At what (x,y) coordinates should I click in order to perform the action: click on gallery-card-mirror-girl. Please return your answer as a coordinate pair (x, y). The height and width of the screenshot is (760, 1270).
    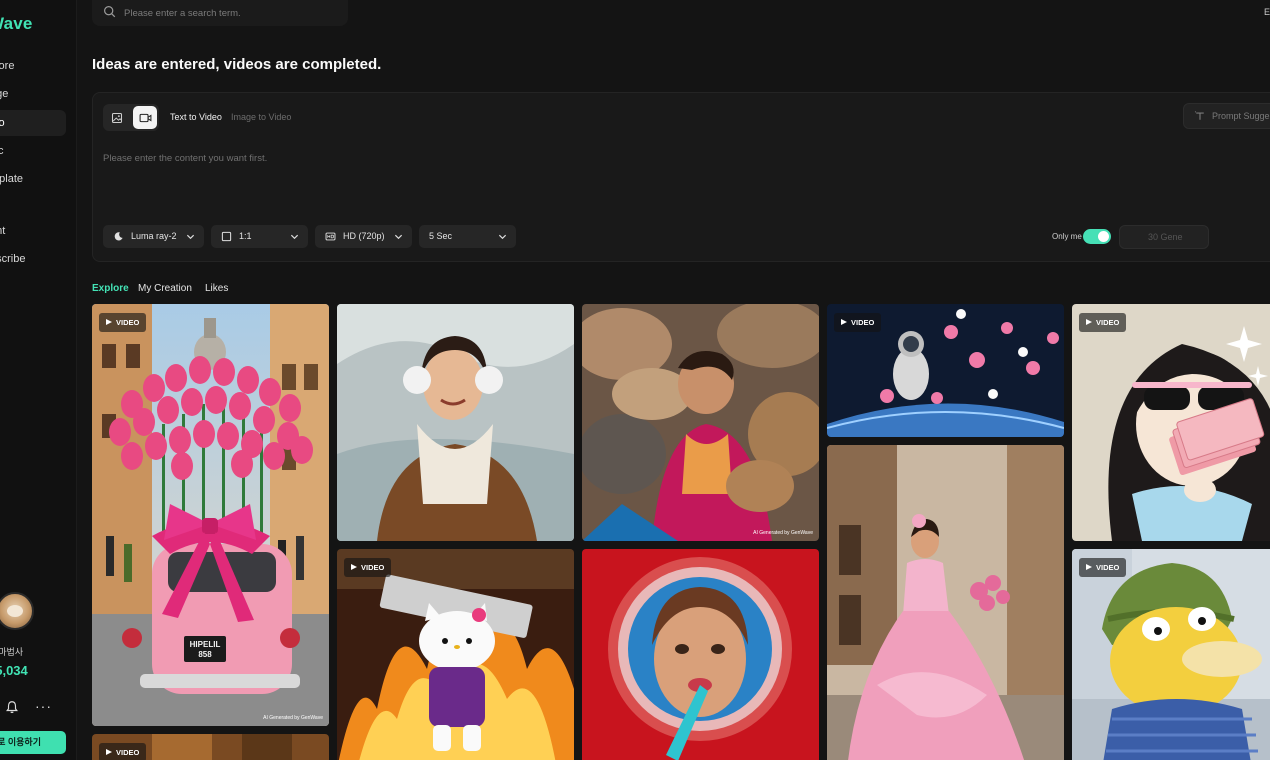
    Looking at the image, I should click on (700, 654).